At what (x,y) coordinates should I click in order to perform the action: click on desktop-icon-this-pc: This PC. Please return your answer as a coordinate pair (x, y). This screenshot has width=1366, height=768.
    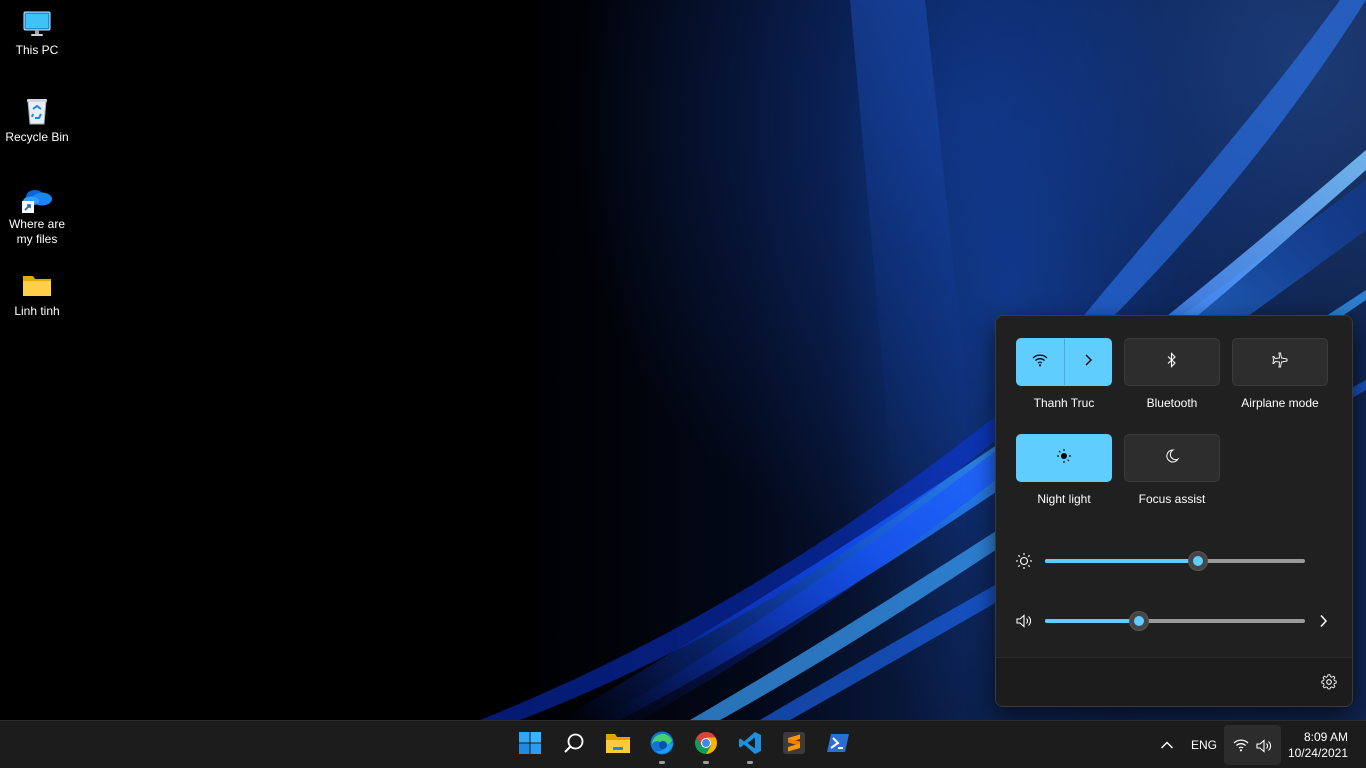
    Looking at the image, I should click on (37, 33).